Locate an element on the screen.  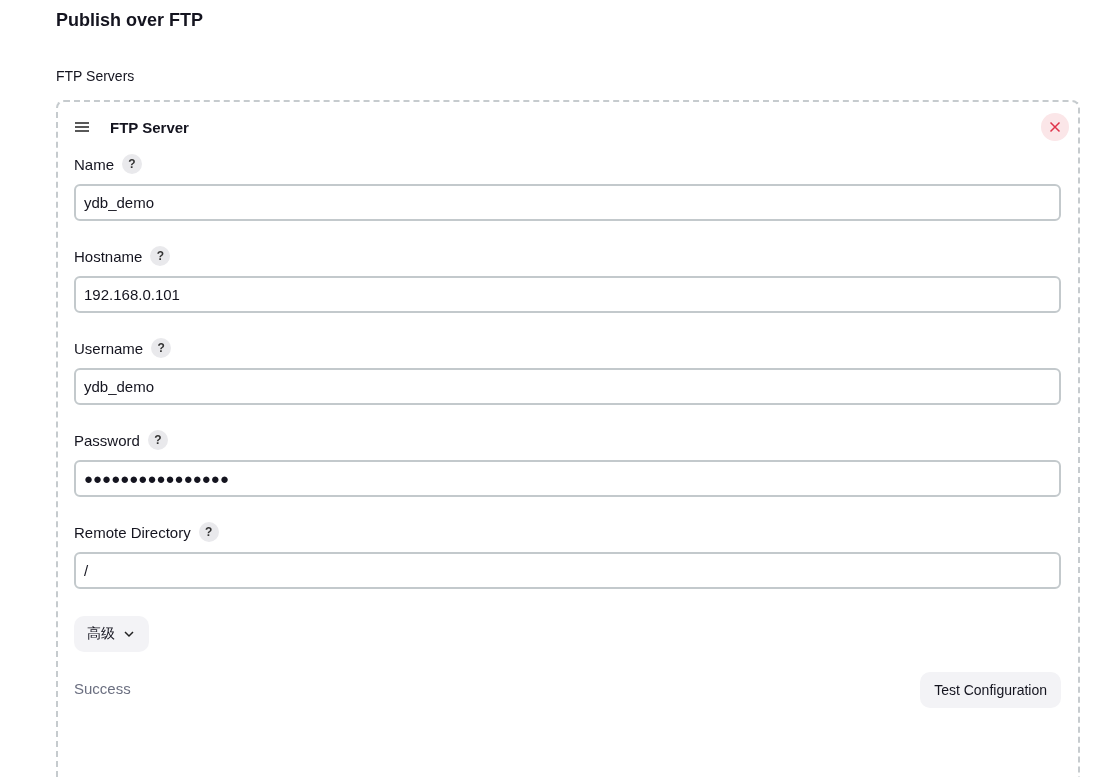
text-field: 192.168.0.101 is located at coordinates (567, 294).